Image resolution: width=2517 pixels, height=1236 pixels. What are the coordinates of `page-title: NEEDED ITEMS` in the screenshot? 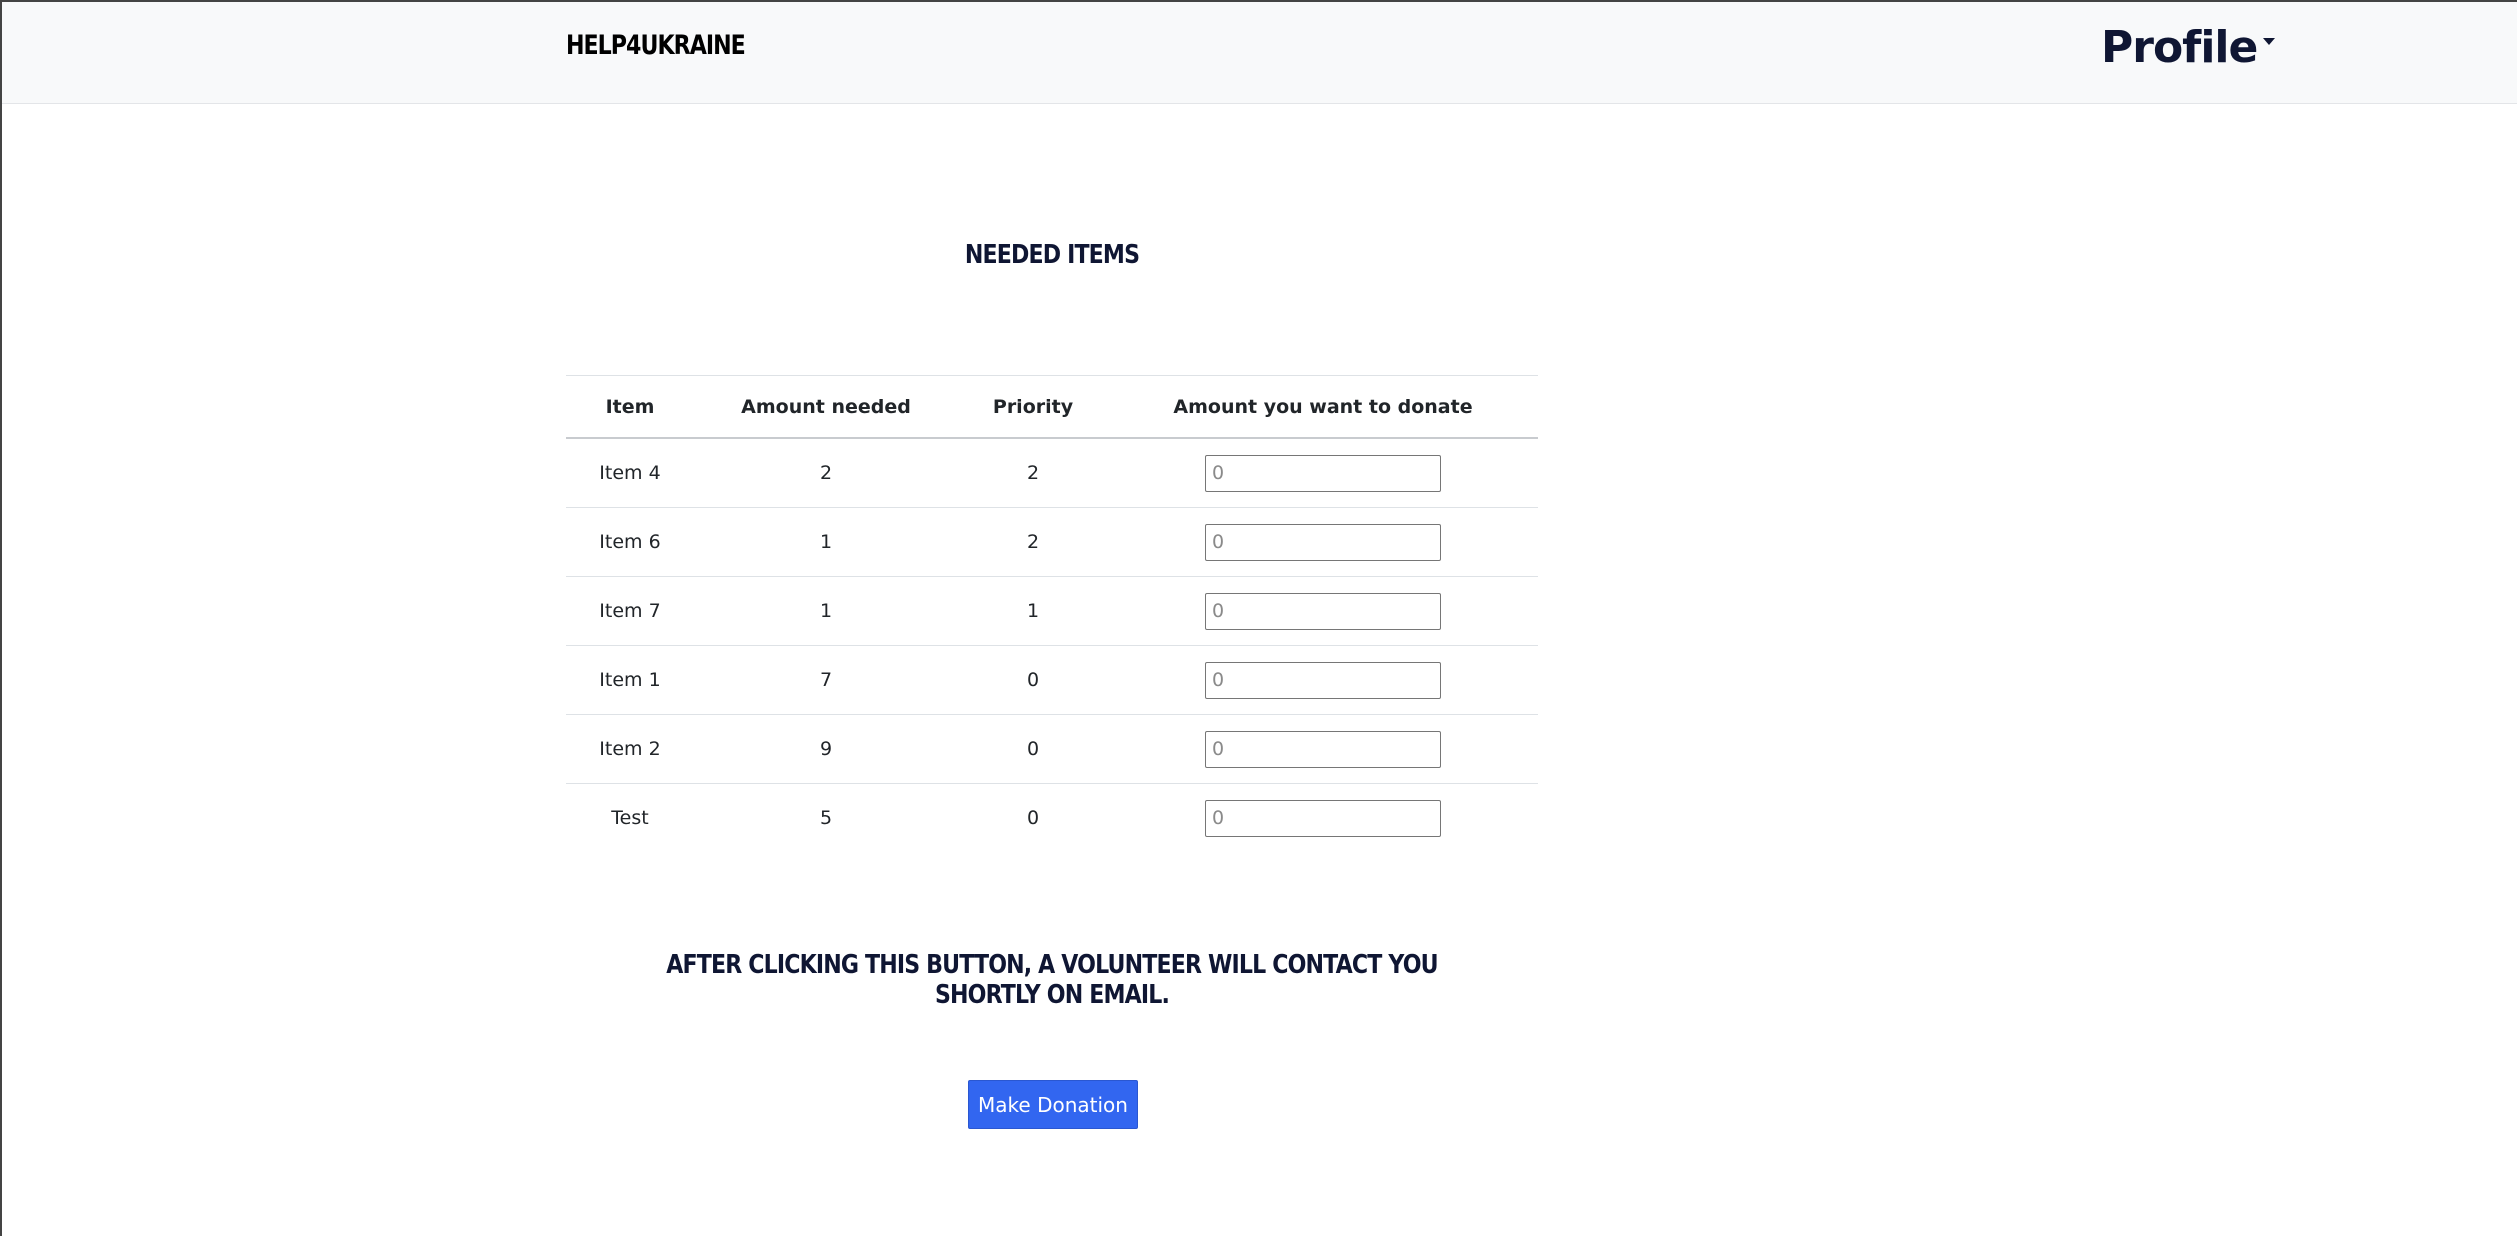 It's located at (1052, 255).